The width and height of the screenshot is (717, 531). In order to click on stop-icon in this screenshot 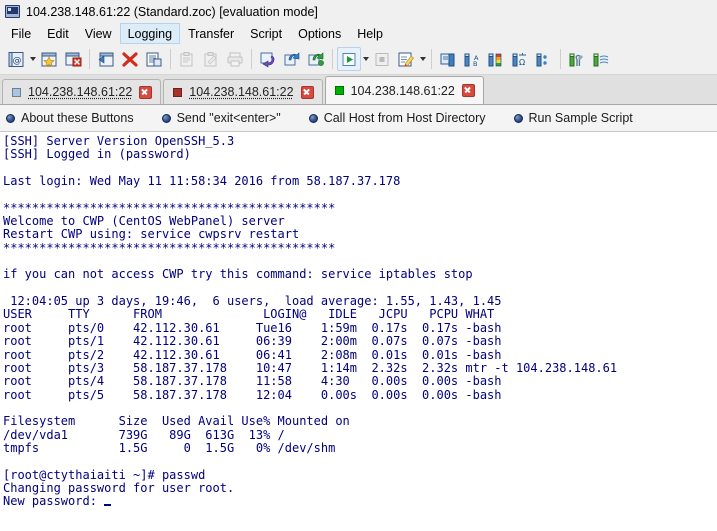, I will do `click(382, 59)`.